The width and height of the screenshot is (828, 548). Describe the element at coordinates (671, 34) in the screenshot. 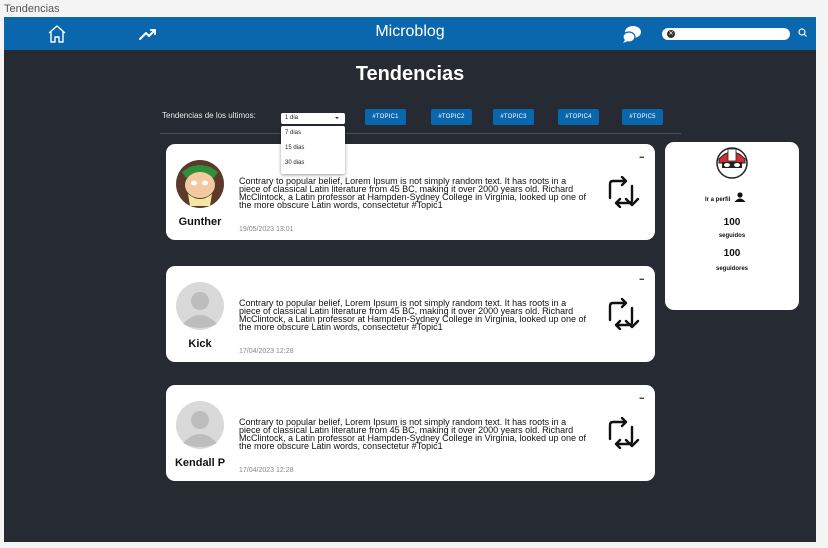

I see `clear-icon: ✕` at that location.